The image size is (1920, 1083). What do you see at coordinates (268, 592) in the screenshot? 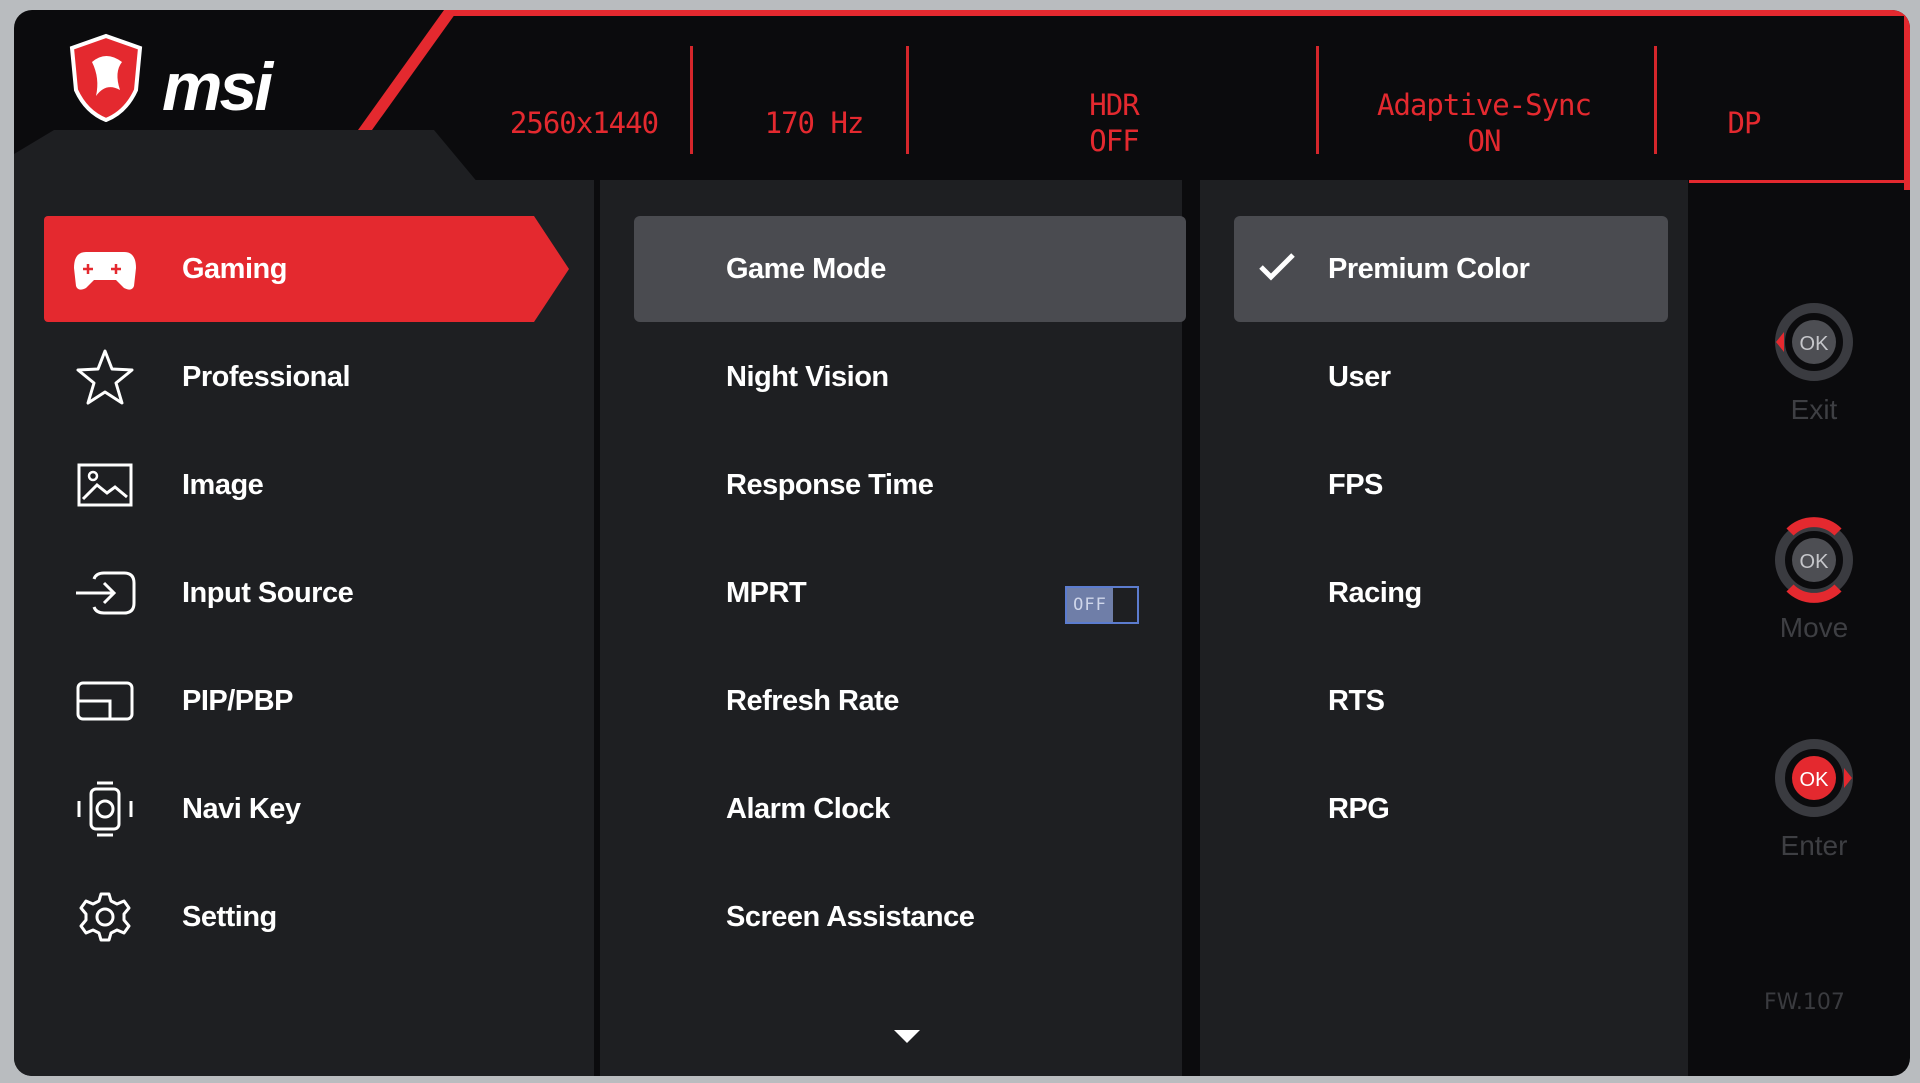
I see `menu-label: Input Source` at bounding box center [268, 592].